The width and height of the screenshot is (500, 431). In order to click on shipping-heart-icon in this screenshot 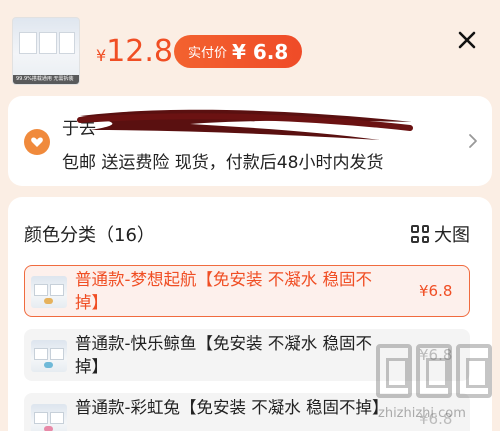, I will do `click(37, 142)`.